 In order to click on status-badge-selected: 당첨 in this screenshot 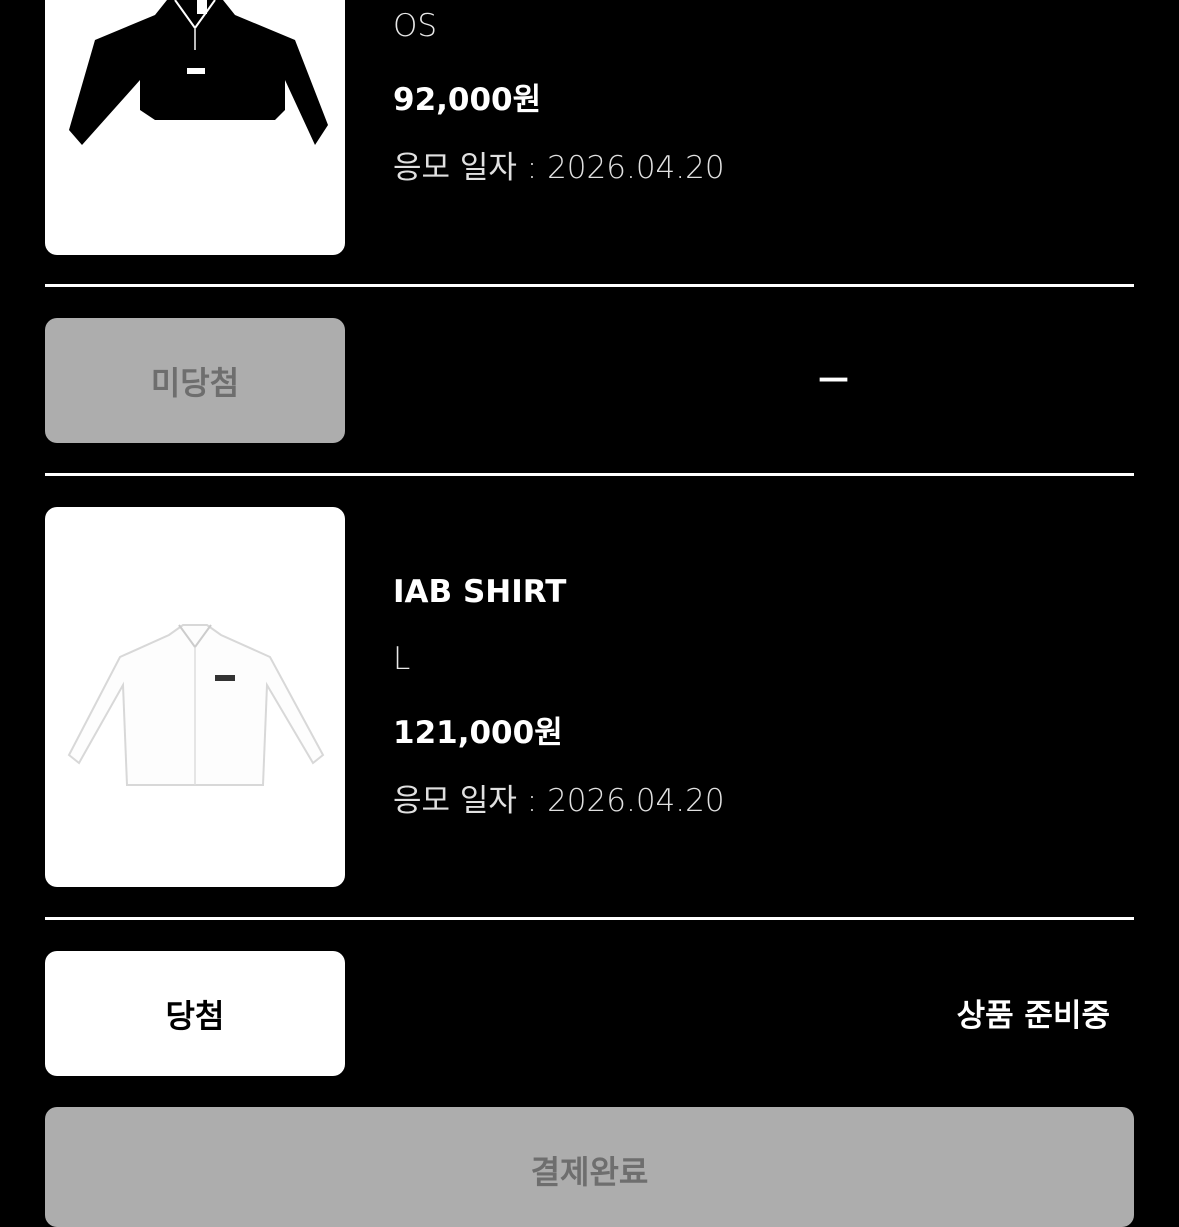, I will do `click(195, 1013)`.